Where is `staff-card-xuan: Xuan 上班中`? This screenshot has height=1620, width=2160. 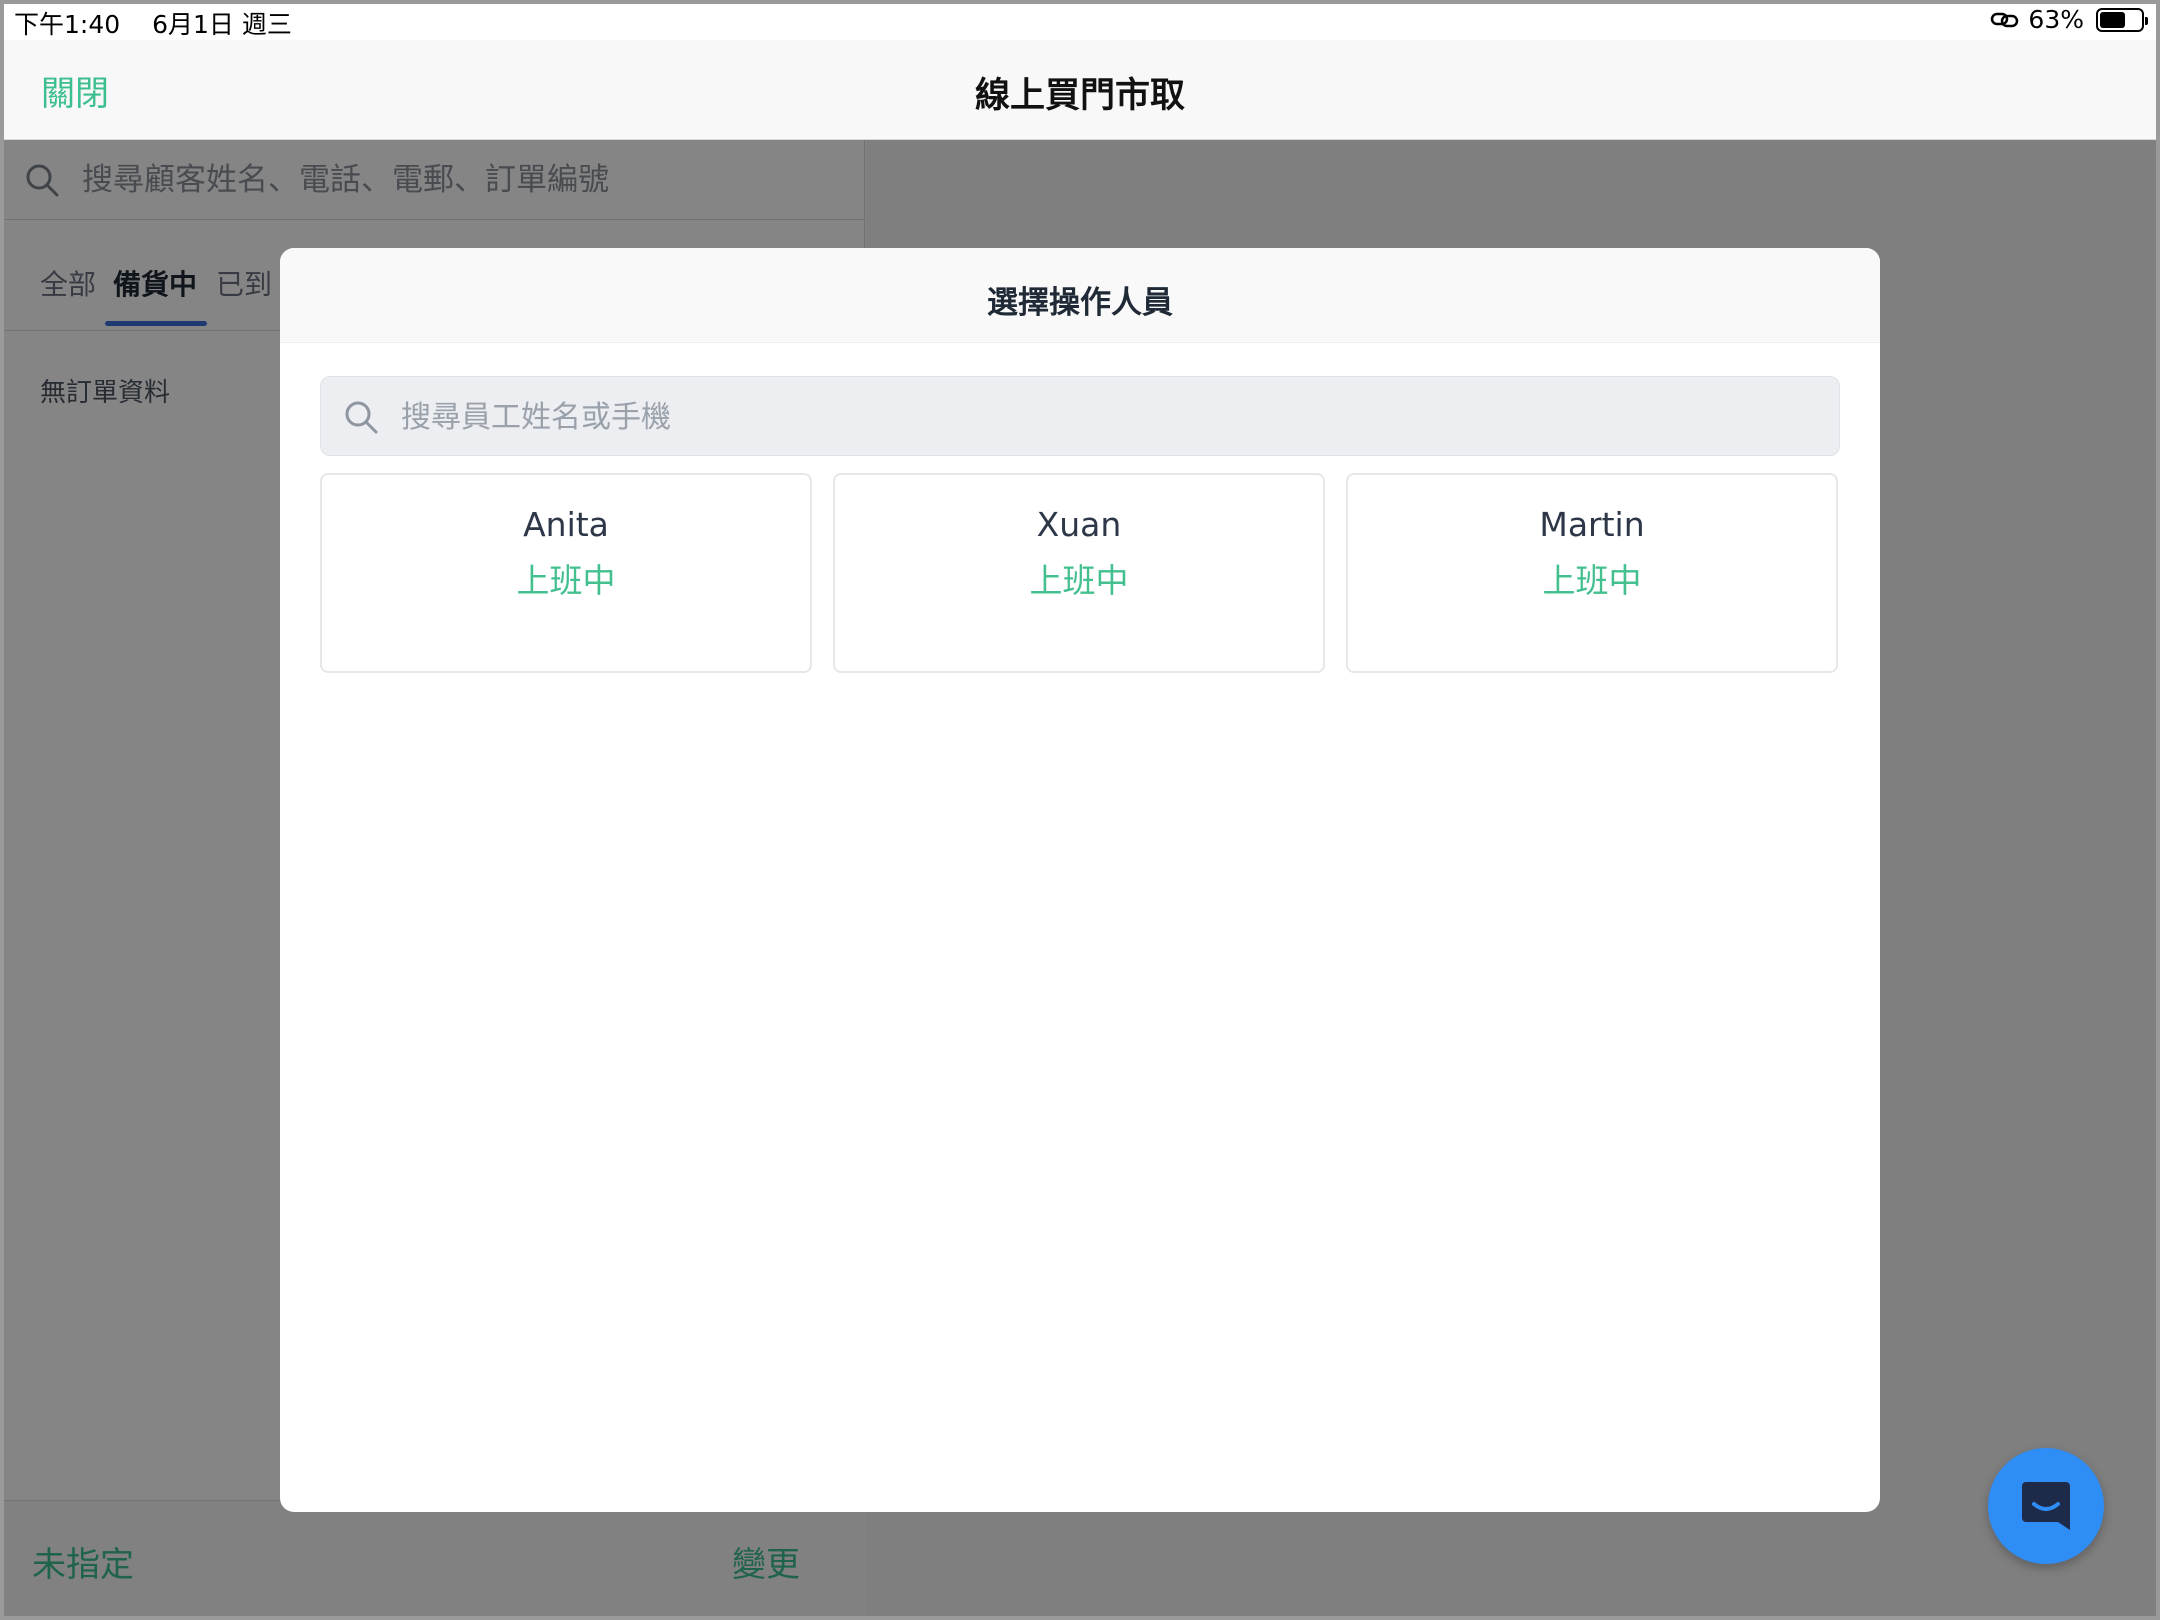 staff-card-xuan: Xuan 上班中 is located at coordinates (1079, 573).